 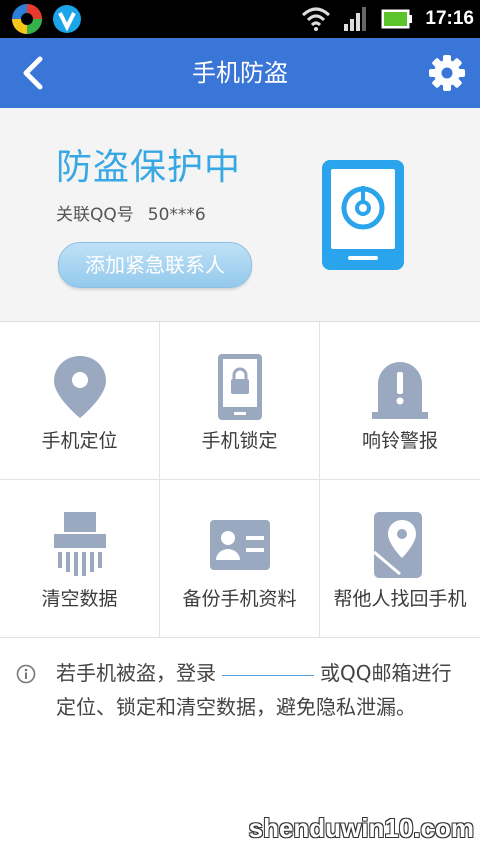 I want to click on phone-location-icon, so click(x=397, y=545).